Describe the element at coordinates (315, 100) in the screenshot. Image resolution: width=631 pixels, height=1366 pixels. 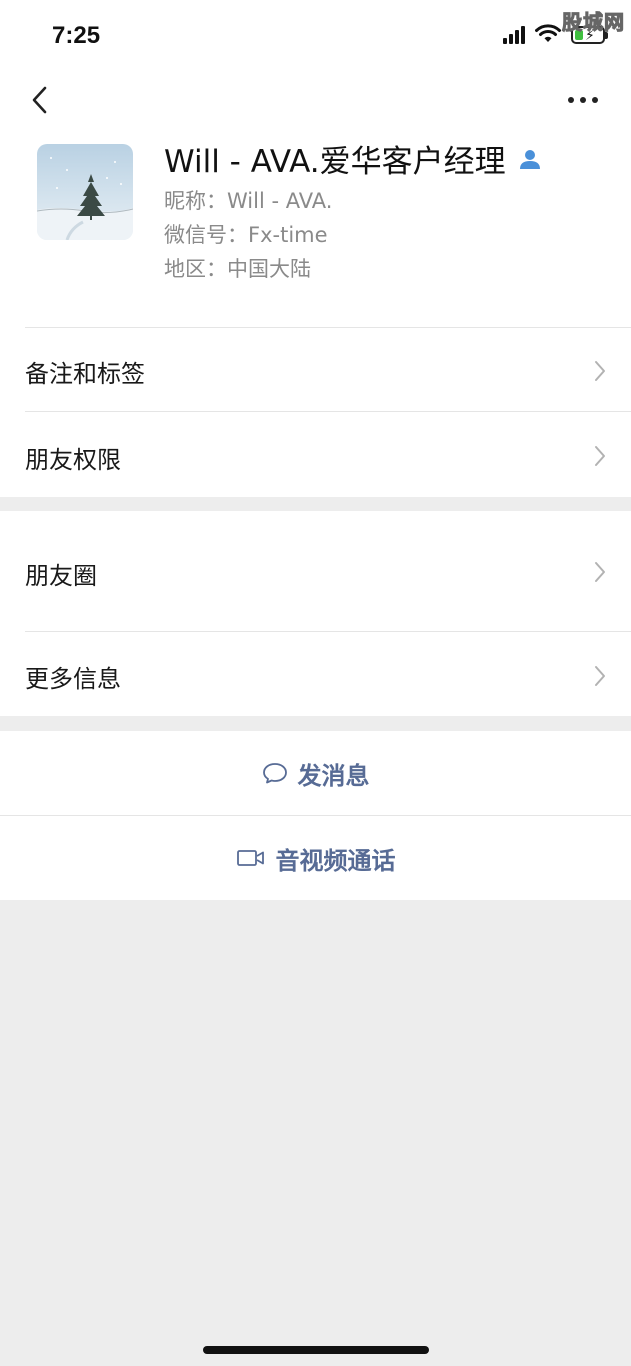
I see `nav-bar` at that location.